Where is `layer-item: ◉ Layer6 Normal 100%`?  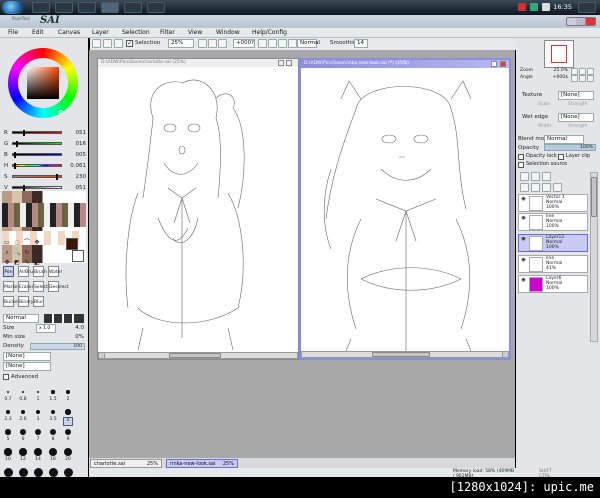
layer-item: ◉ Layer6 Normal 100% is located at coordinates (553, 284).